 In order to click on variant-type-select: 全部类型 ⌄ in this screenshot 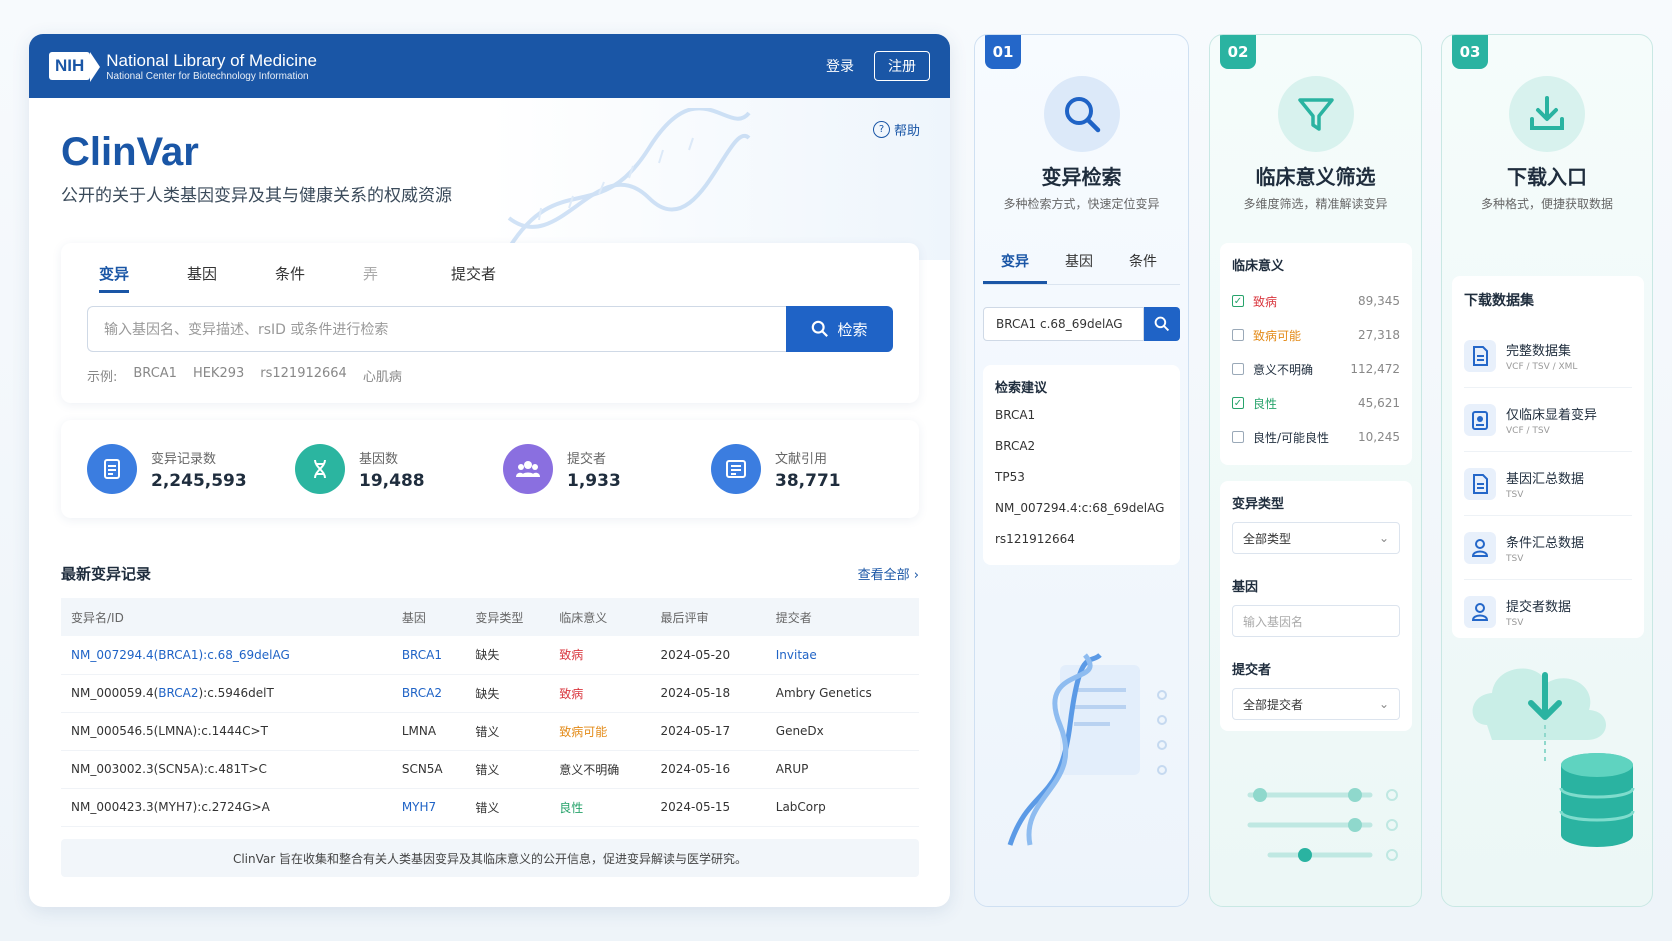, I will do `click(1316, 538)`.